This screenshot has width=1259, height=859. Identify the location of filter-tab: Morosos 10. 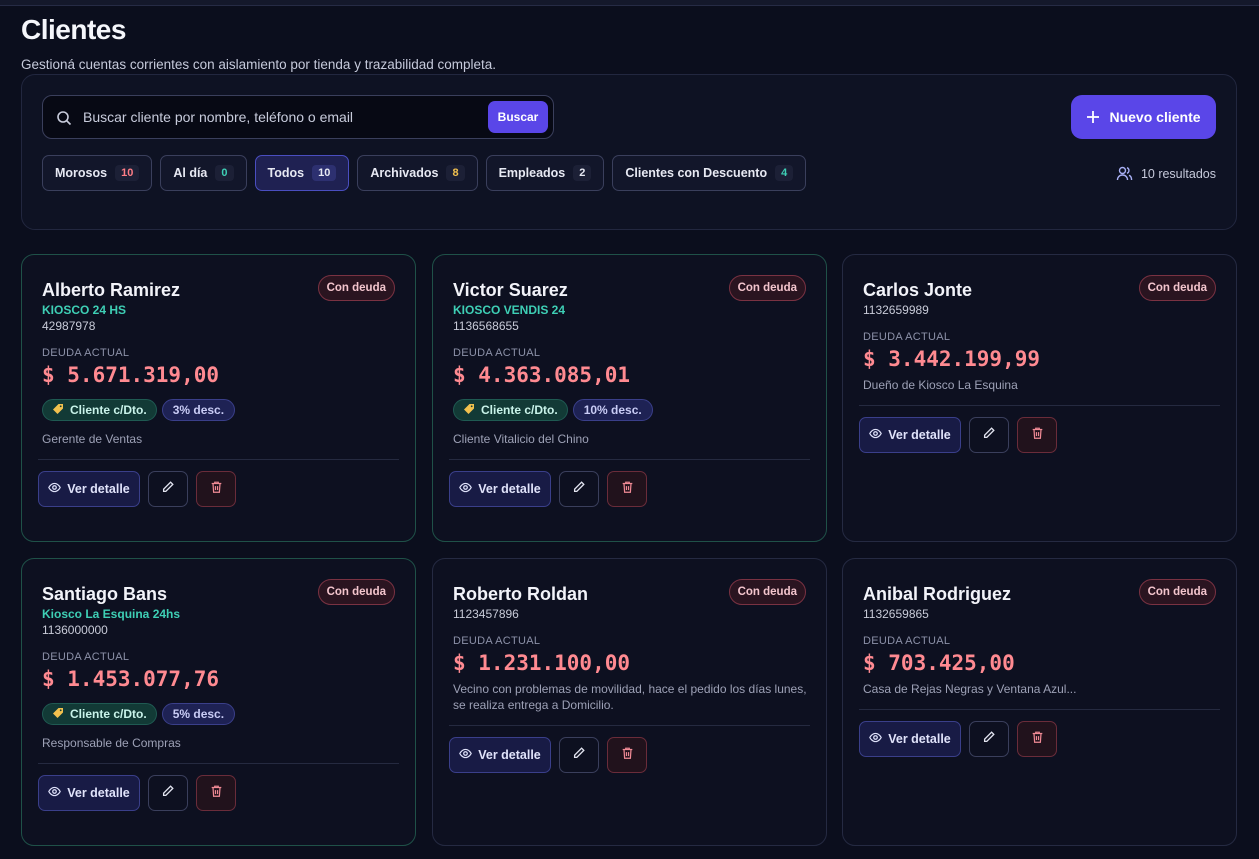
(97, 173).